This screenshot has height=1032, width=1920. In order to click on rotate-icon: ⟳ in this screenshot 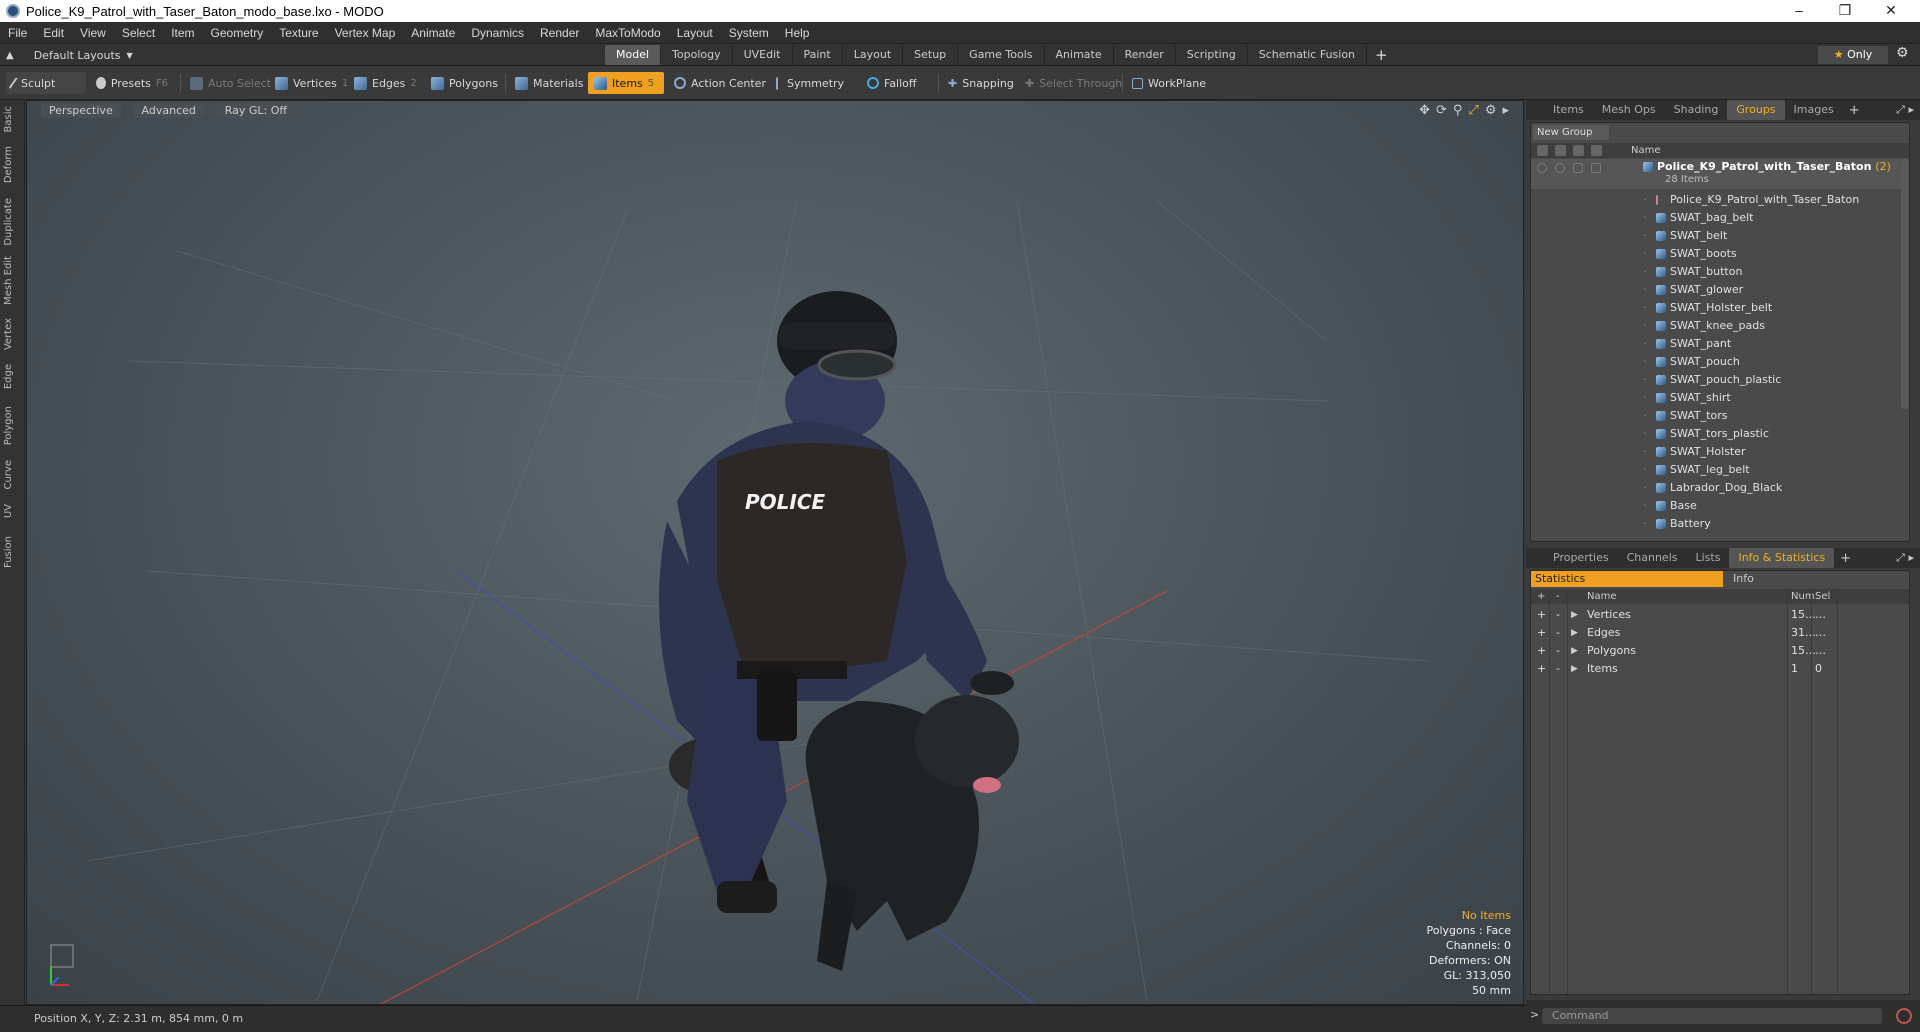, I will do `click(1441, 110)`.